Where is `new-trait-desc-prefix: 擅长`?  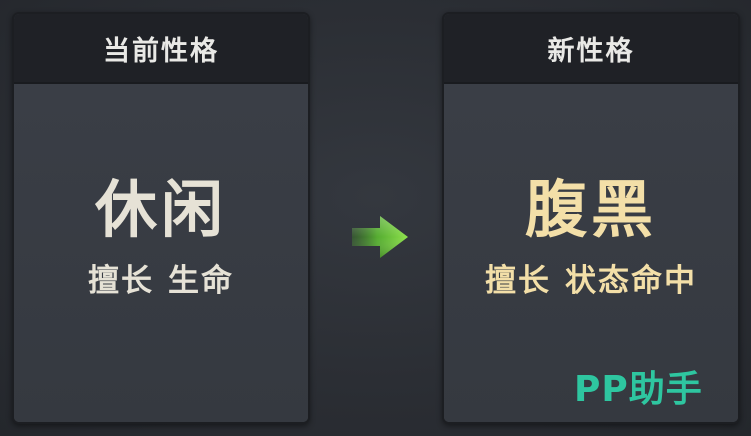
new-trait-desc-prefix: 擅长 is located at coordinates (518, 281).